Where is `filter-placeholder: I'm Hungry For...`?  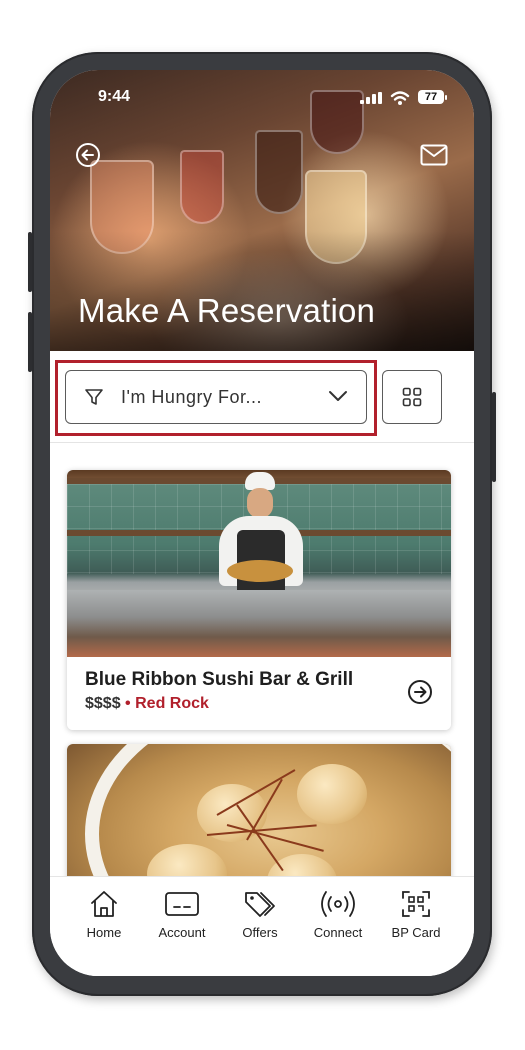 filter-placeholder: I'm Hungry For... is located at coordinates (191, 397).